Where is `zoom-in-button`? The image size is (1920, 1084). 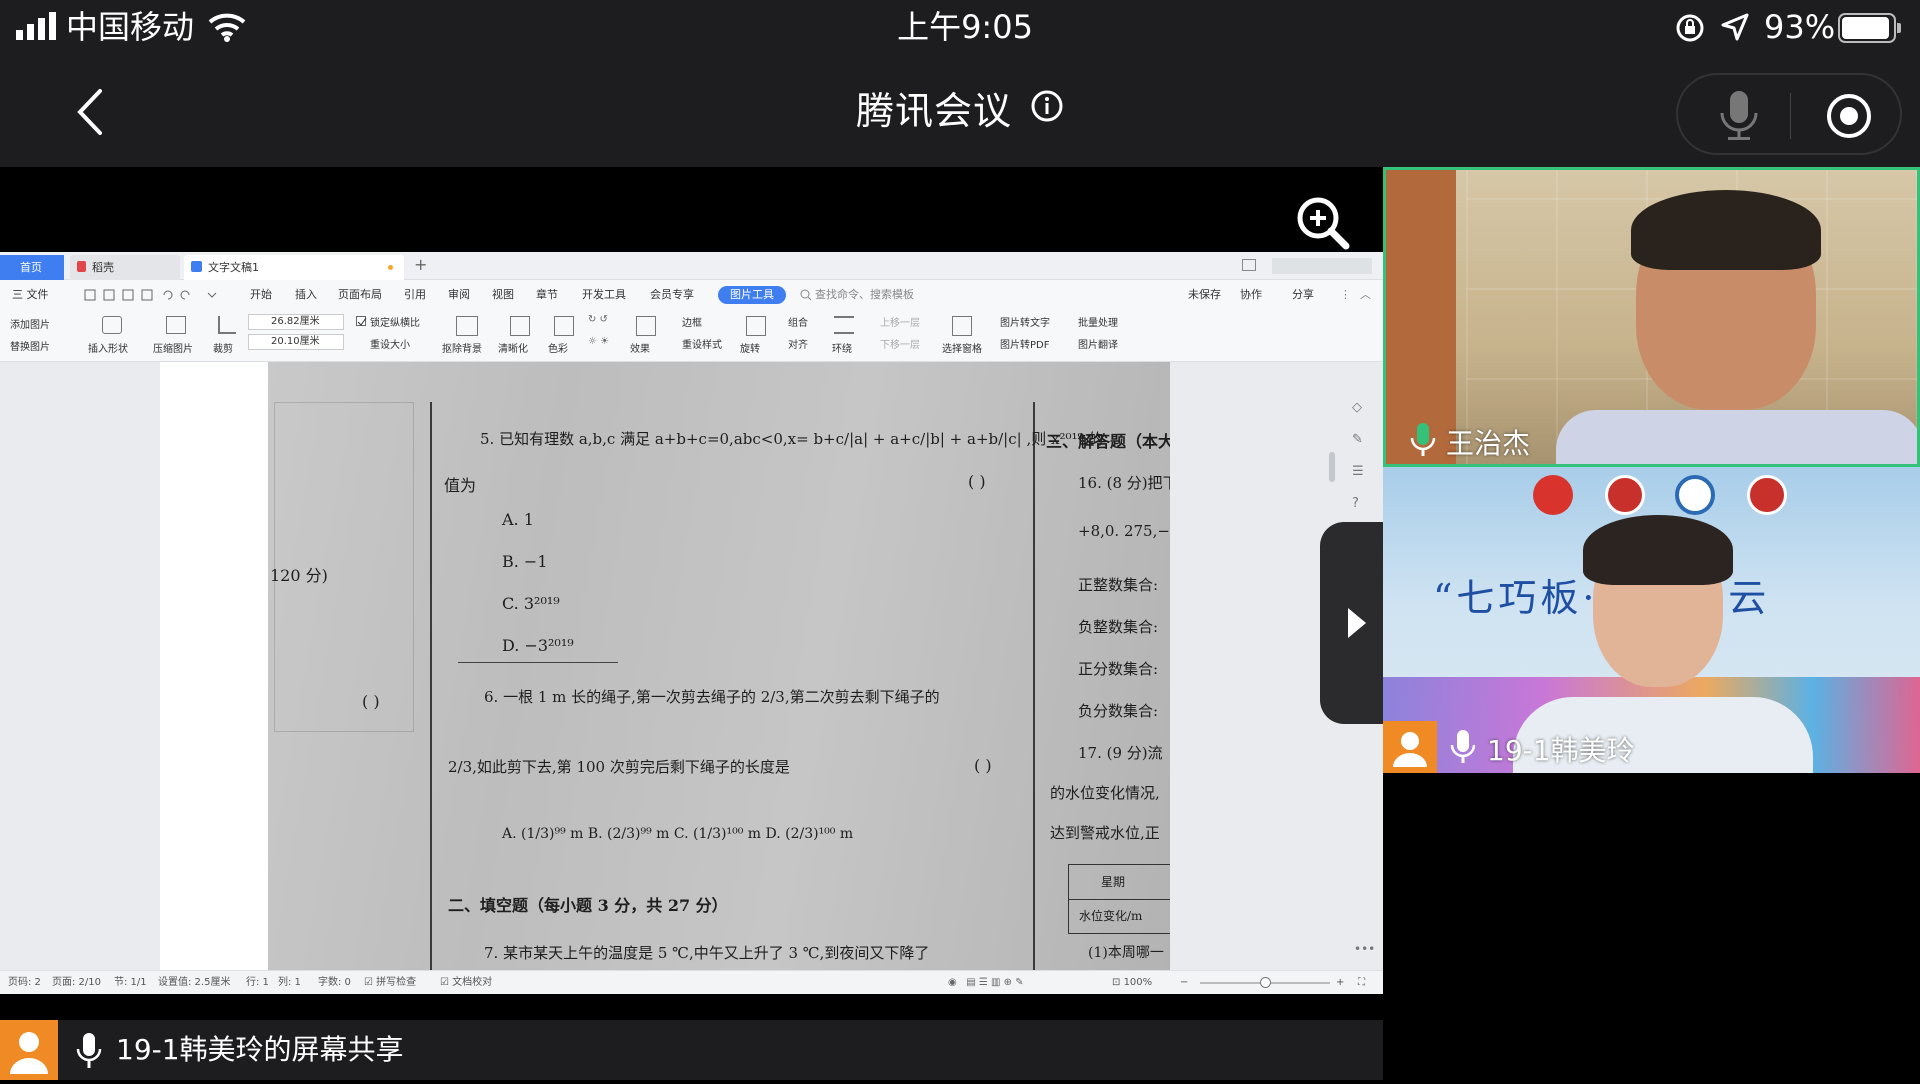
zoom-in-button is located at coordinates (1322, 222).